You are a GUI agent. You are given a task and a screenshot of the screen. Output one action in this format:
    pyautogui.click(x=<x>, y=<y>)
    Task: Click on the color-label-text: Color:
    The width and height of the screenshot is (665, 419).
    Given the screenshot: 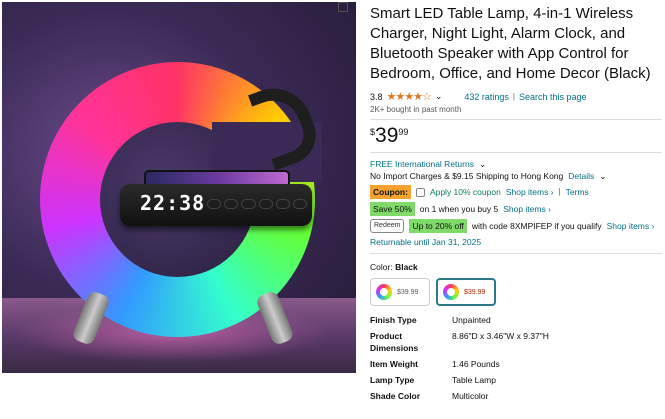 What is the action you would take?
    pyautogui.click(x=381, y=267)
    